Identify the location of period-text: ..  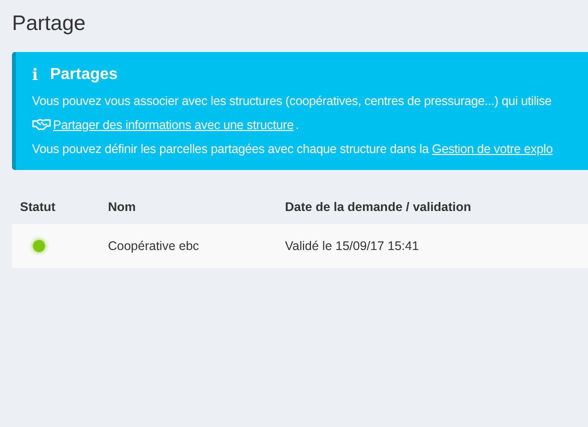
(297, 125).